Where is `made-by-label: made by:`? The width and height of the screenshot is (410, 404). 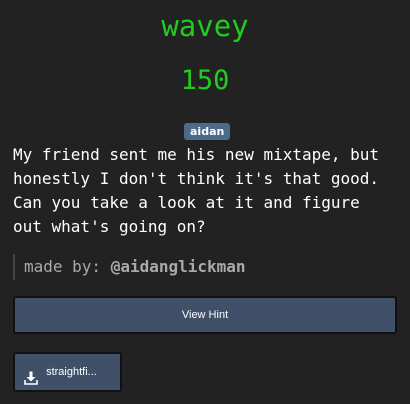
made-by-label: made by: is located at coordinates (63, 266).